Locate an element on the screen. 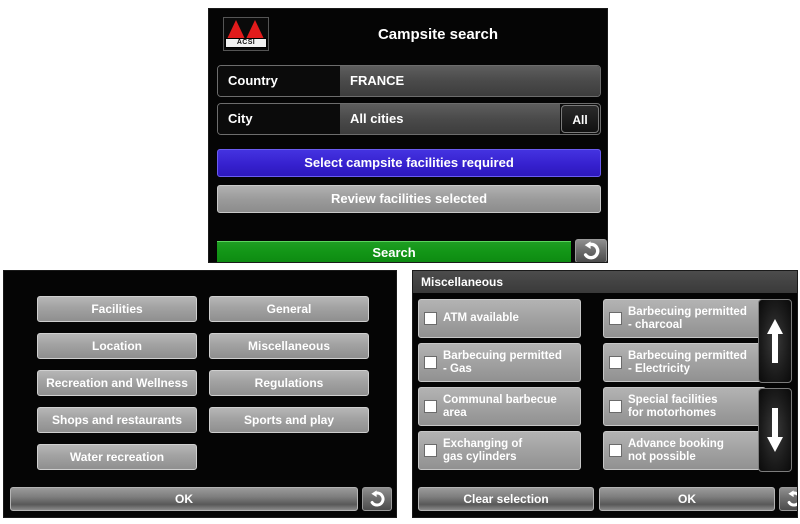 The image size is (800, 524). checkbox-item-barbecuing-gas: Barbecuing permitted - Gas is located at coordinates (499, 362).